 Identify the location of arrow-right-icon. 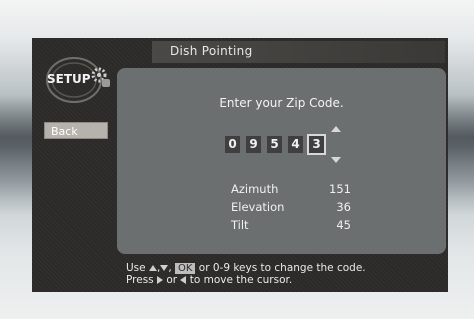
(159, 280).